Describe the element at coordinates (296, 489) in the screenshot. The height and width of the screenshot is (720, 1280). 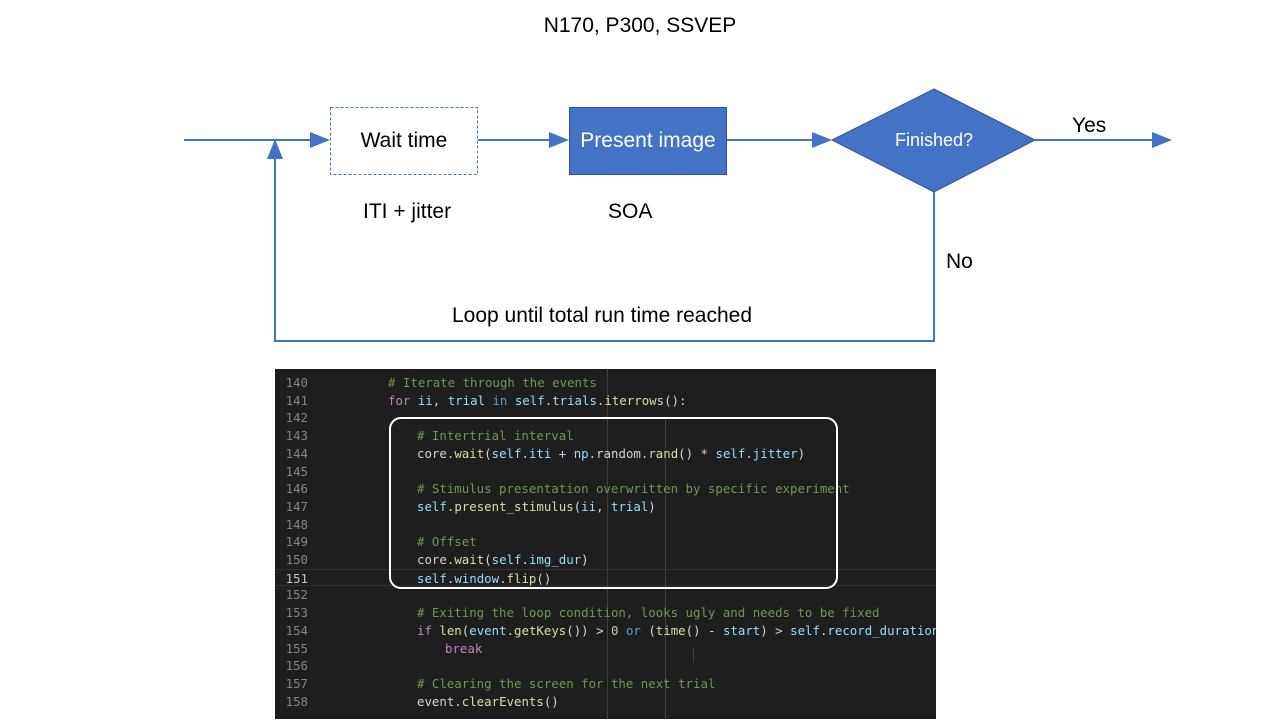
I see `line-number: 146` at that location.